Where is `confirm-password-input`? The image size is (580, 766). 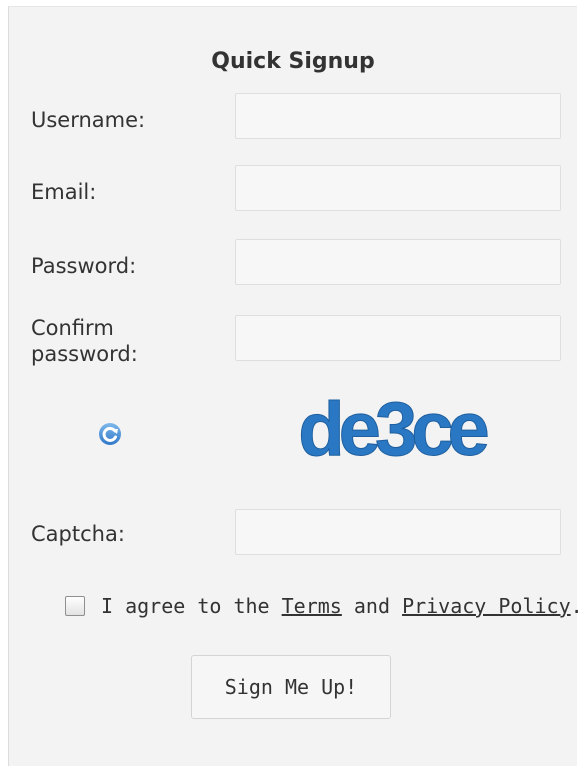
confirm-password-input is located at coordinates (398, 338).